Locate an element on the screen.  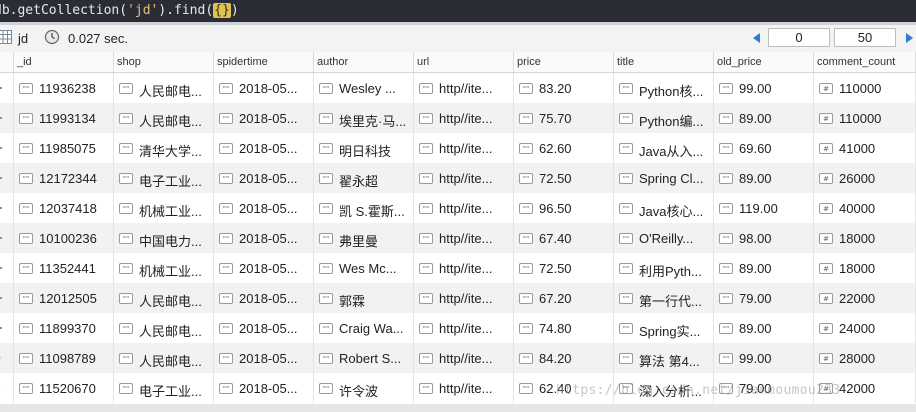
cell-author: "" 明日科技 is located at coordinates (364, 148).